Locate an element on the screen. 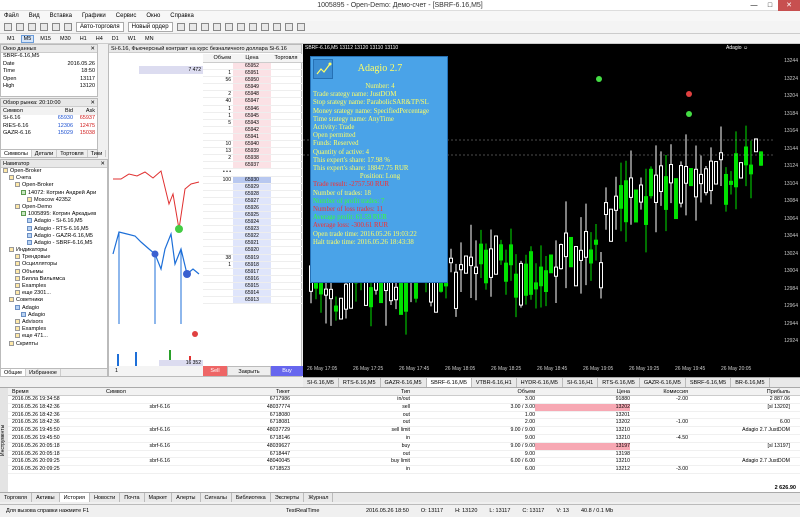 The height and width of the screenshot is (517, 800). toolbox-tab: Почта is located at coordinates (132, 497).